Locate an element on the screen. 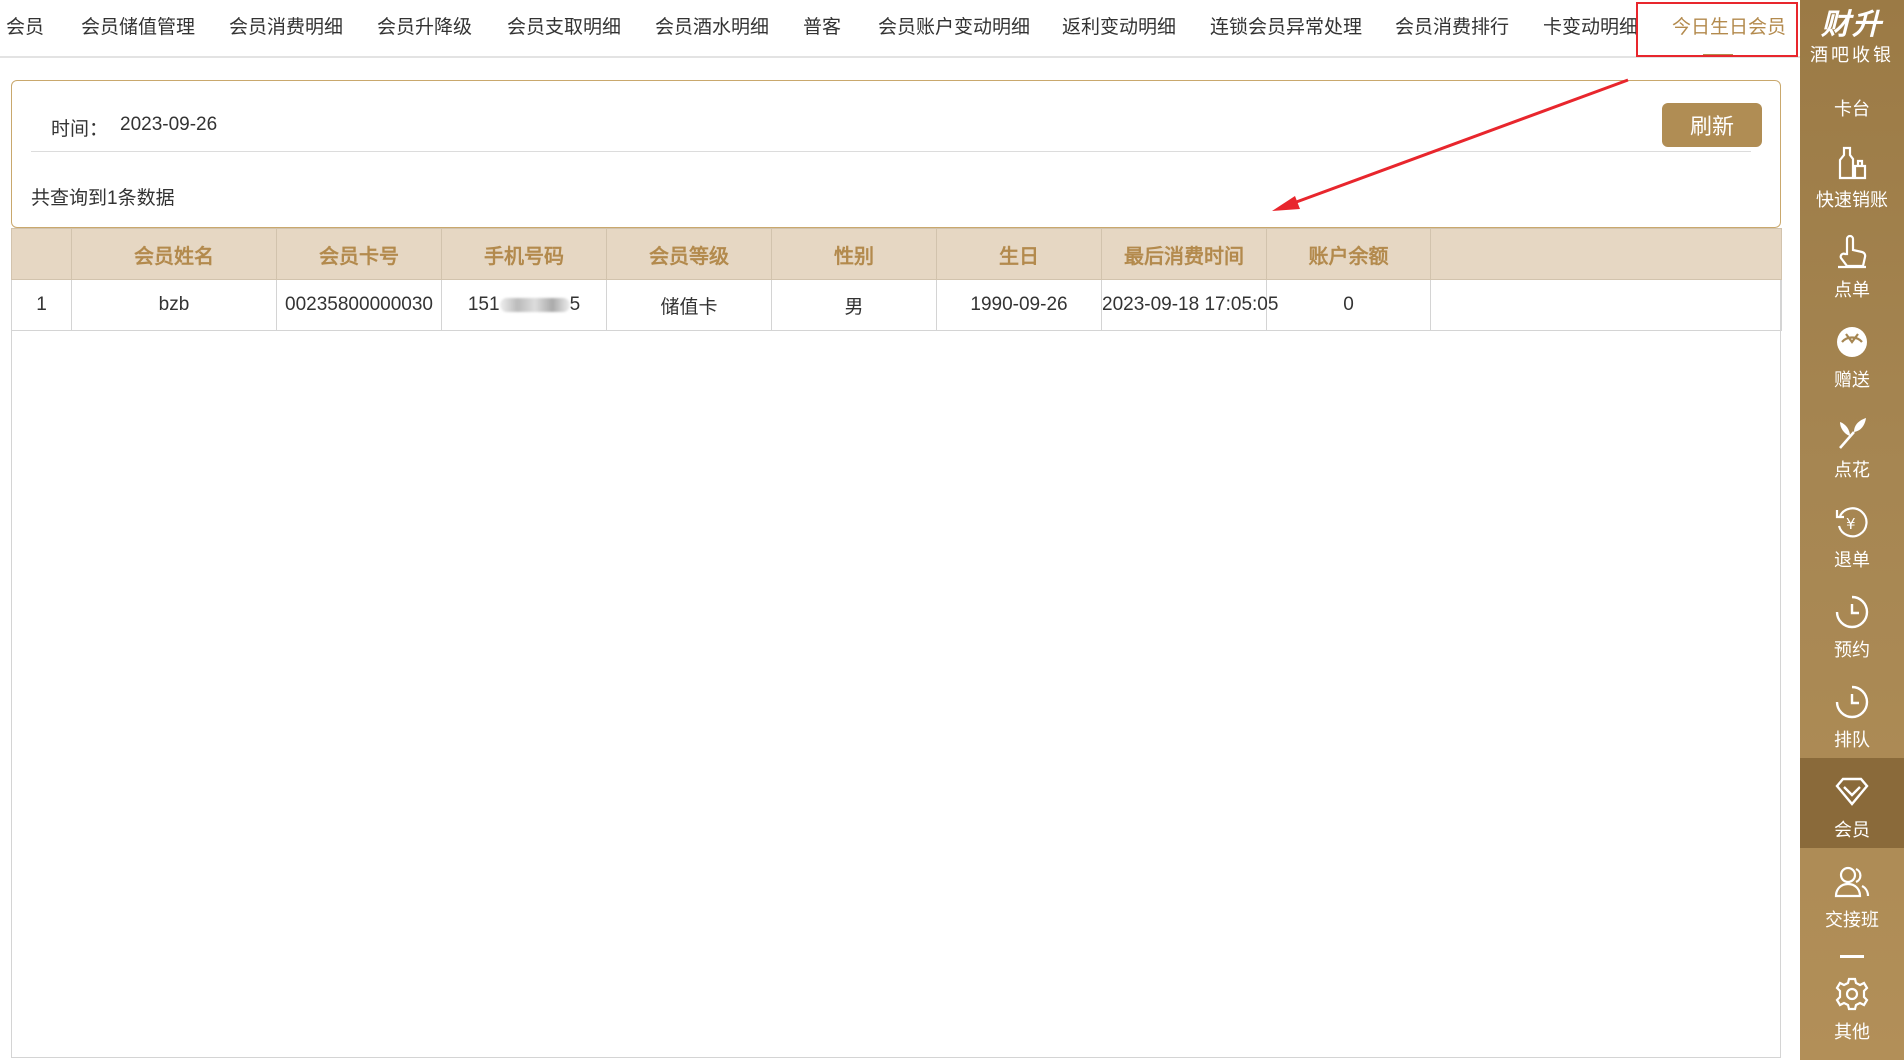 The image size is (1904, 1060). sidebar-item-refund: ¥ 退单 is located at coordinates (1852, 533).